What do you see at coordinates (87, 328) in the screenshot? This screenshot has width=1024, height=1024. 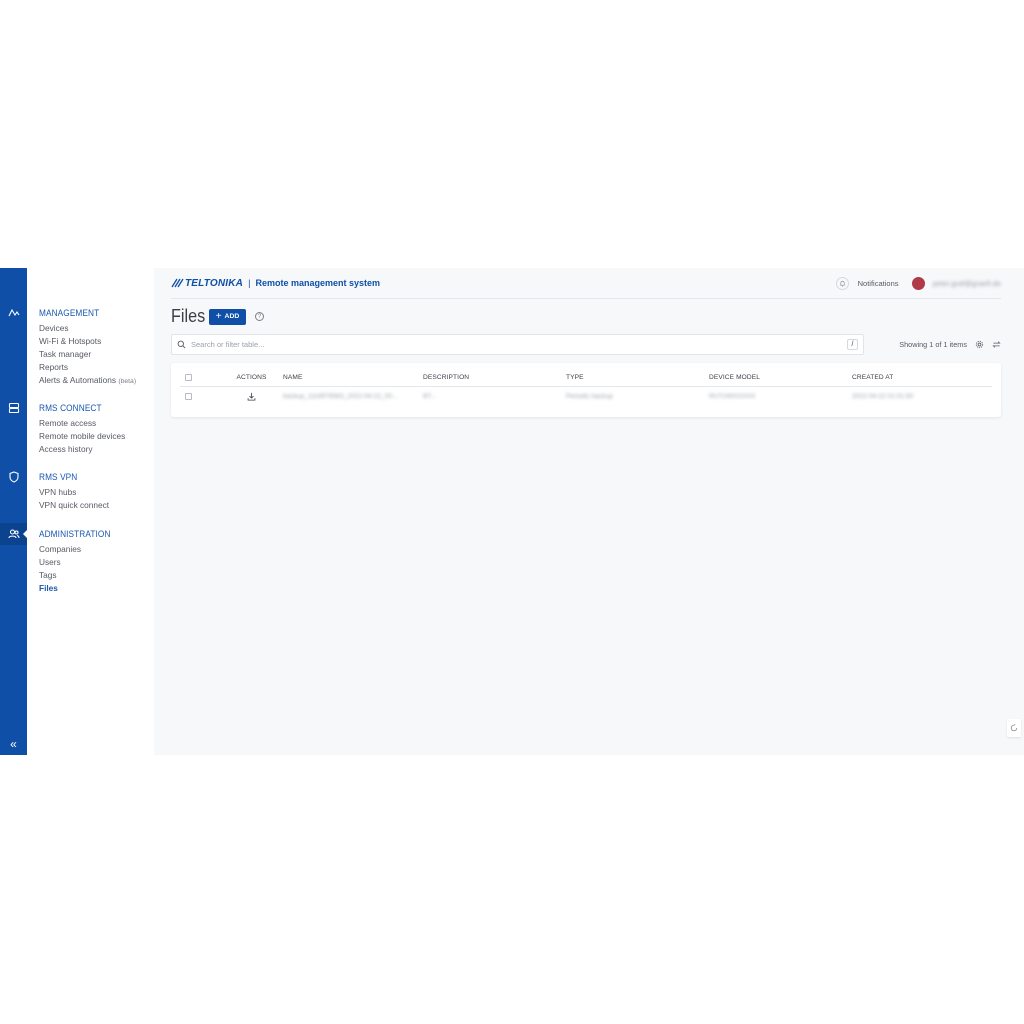 I see `sidebar-item-devices: Devices` at bounding box center [87, 328].